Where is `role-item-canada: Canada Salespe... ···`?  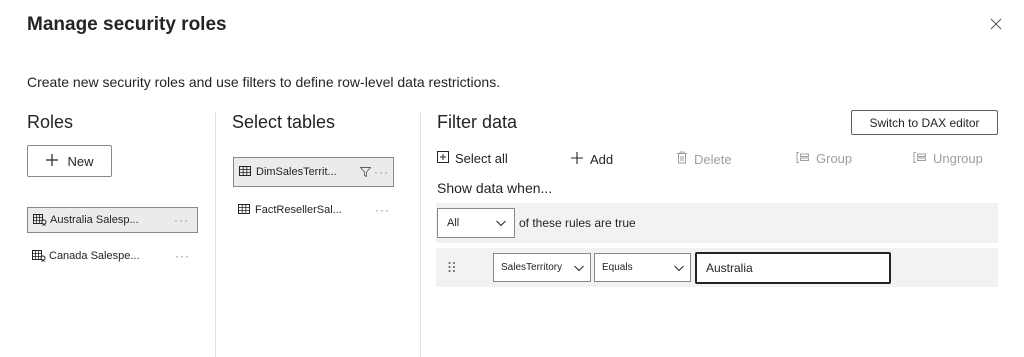 role-item-canada: Canada Salespe... ··· is located at coordinates (112, 256).